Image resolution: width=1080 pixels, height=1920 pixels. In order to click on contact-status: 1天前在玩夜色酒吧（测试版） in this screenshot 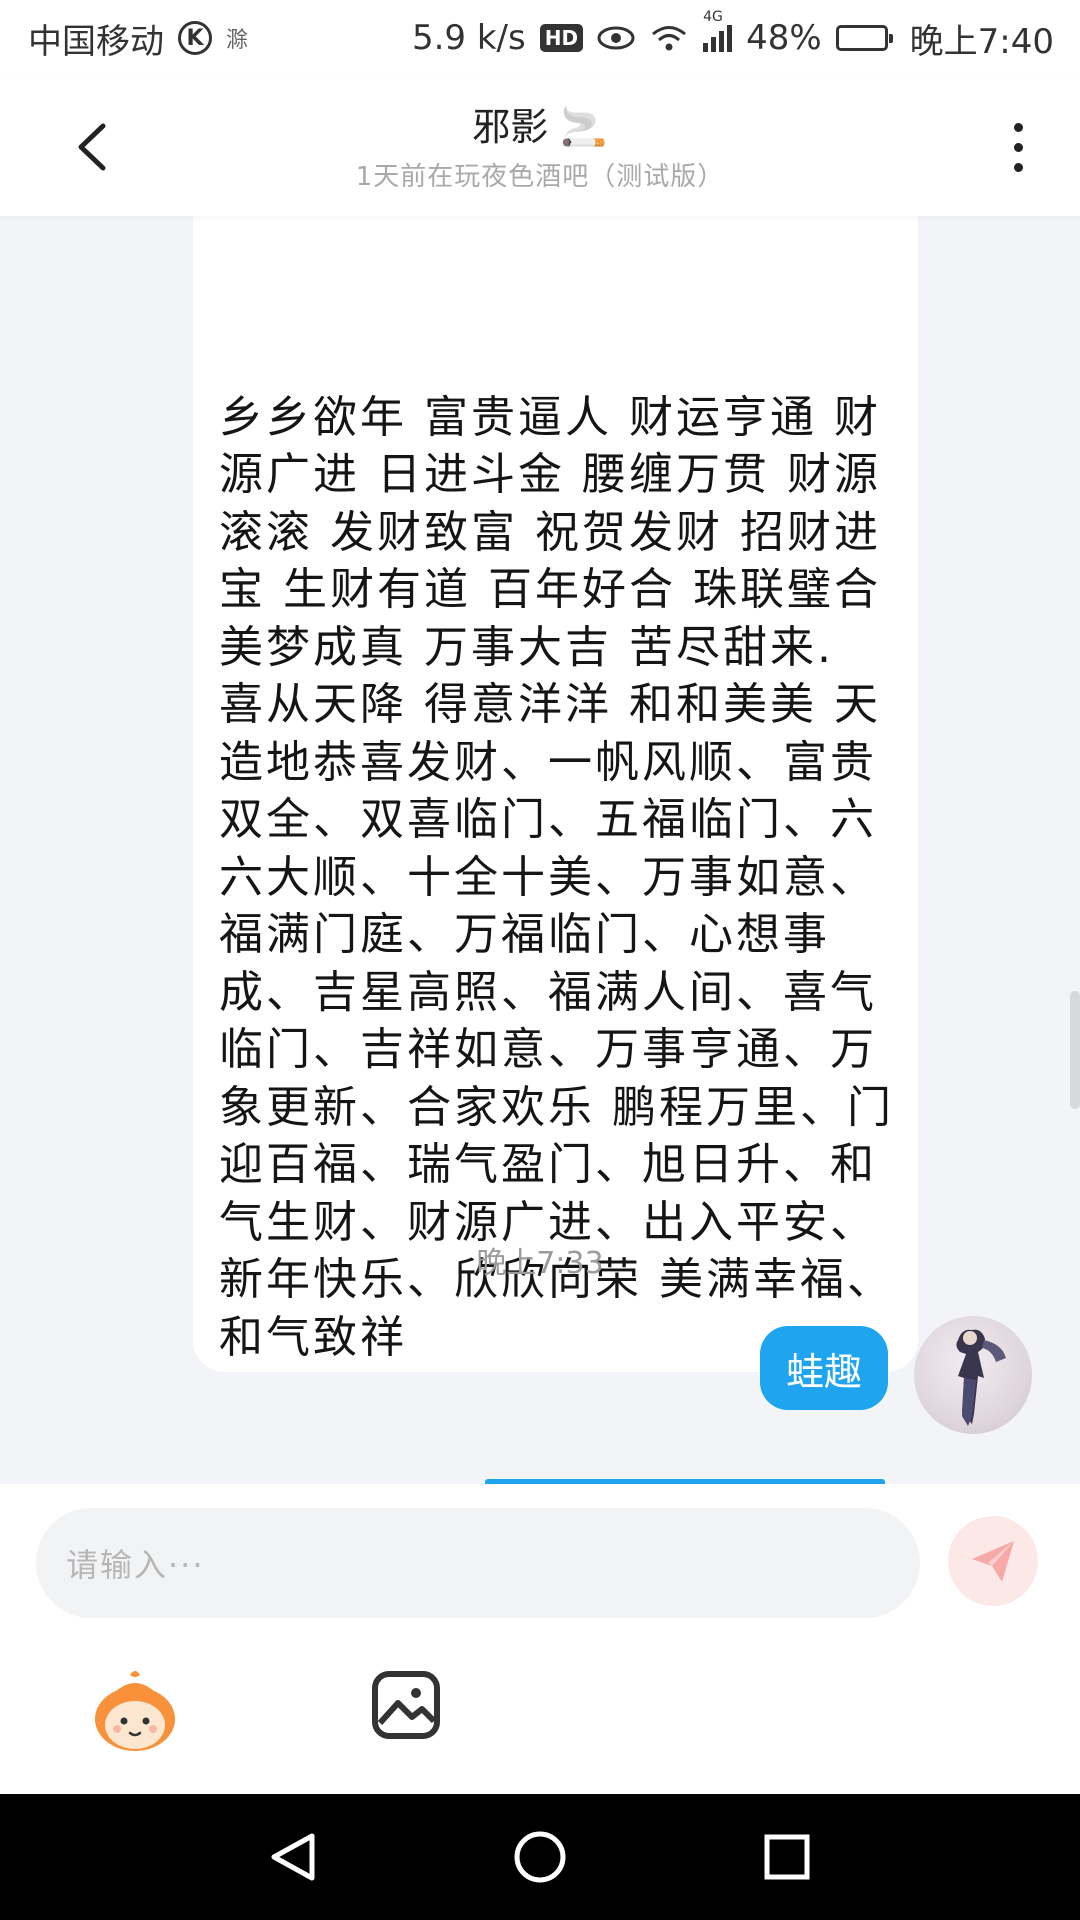, I will do `click(540, 177)`.